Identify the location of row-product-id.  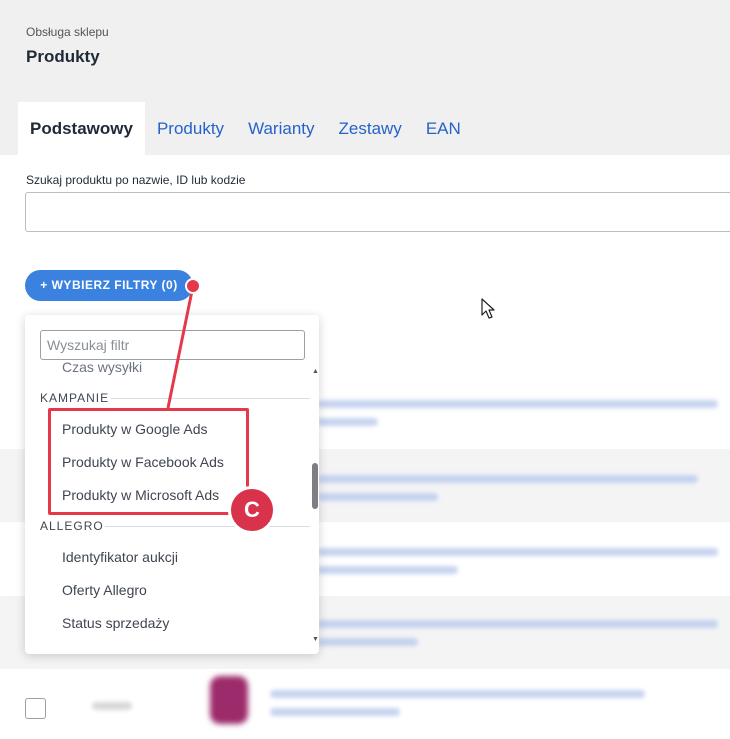
(112, 706).